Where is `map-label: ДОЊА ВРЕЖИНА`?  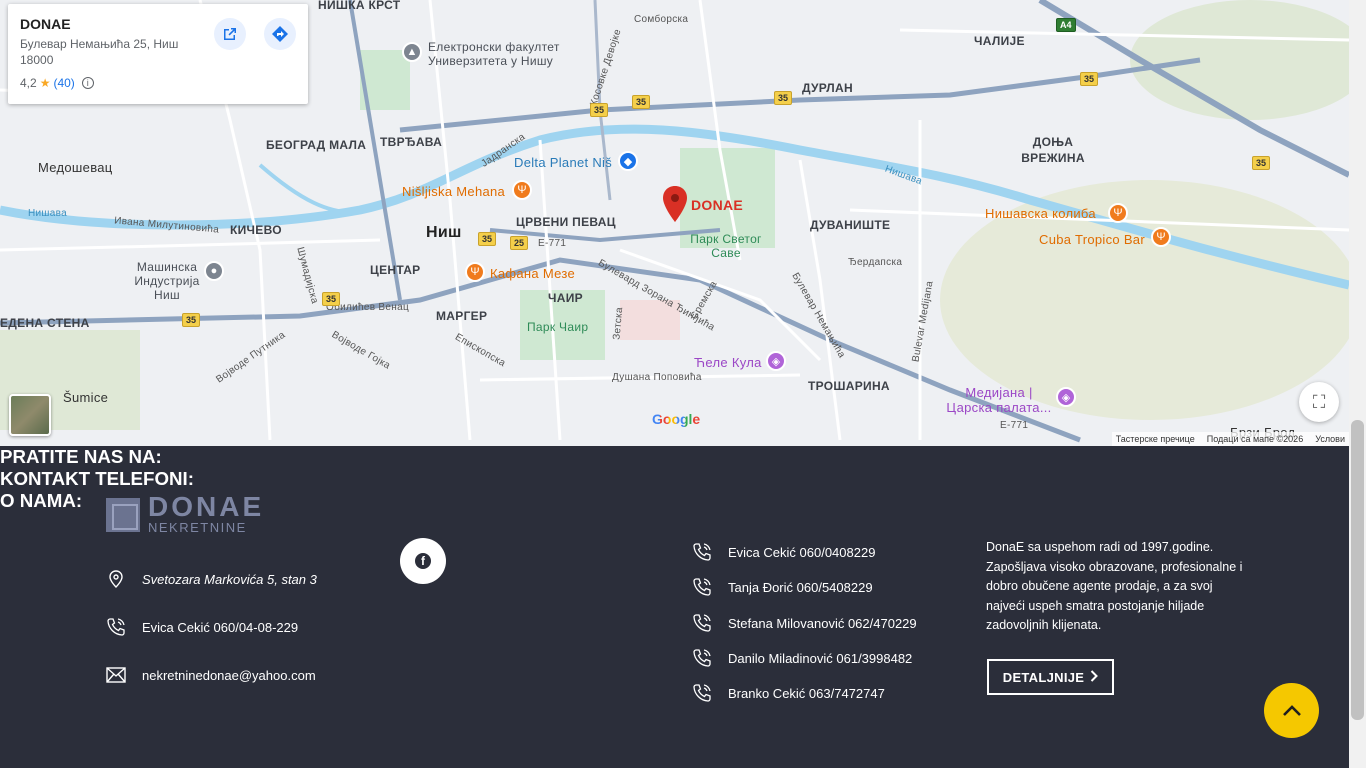
map-label: ДОЊА ВРЕЖИНА is located at coordinates (1053, 150).